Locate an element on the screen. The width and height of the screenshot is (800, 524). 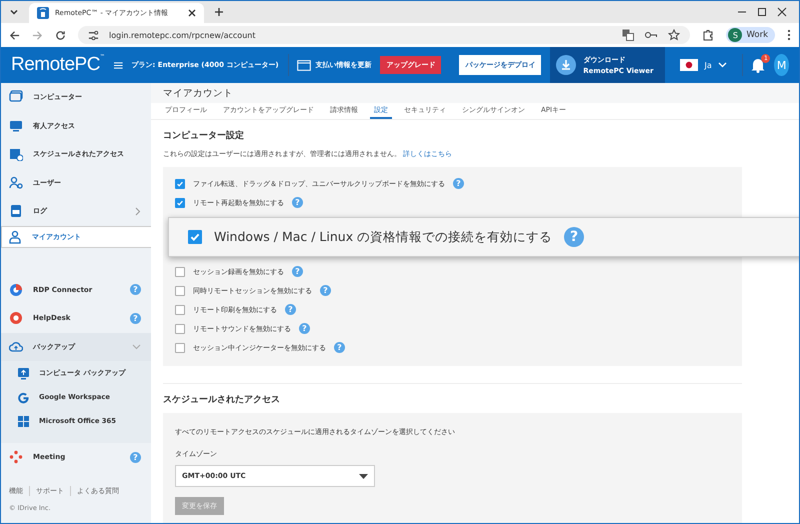
section-title: スケジュールされたアクセス is located at coordinates (222, 400).